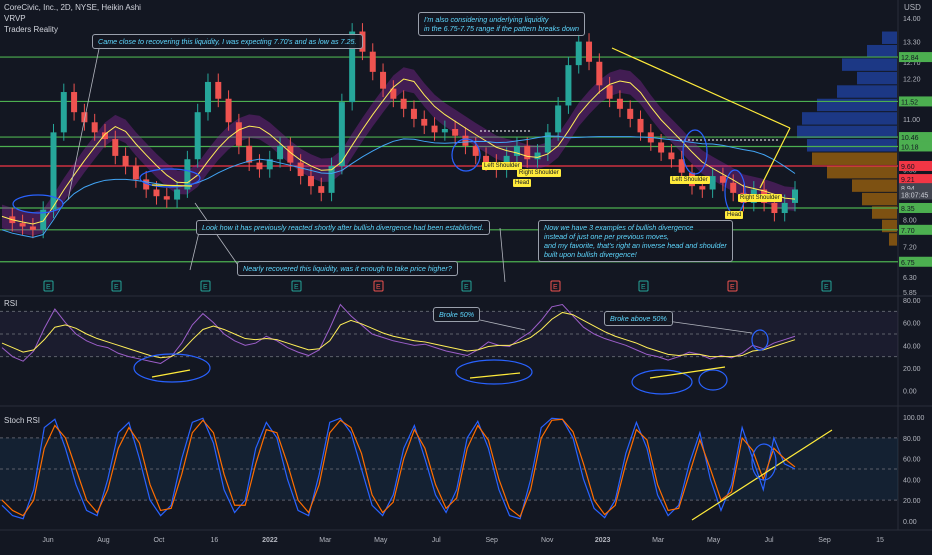 This screenshot has height=555, width=932. I want to click on price-tick-label: 14.00, so click(912, 19).